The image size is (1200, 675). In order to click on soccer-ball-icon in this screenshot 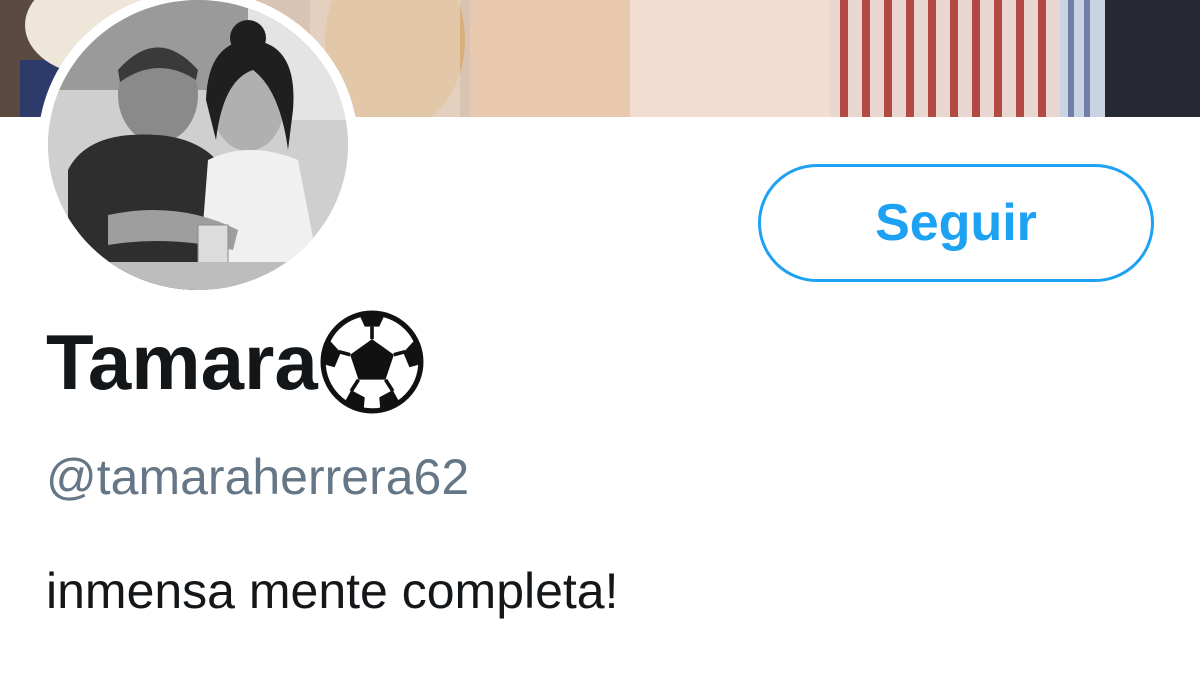, I will do `click(372, 362)`.